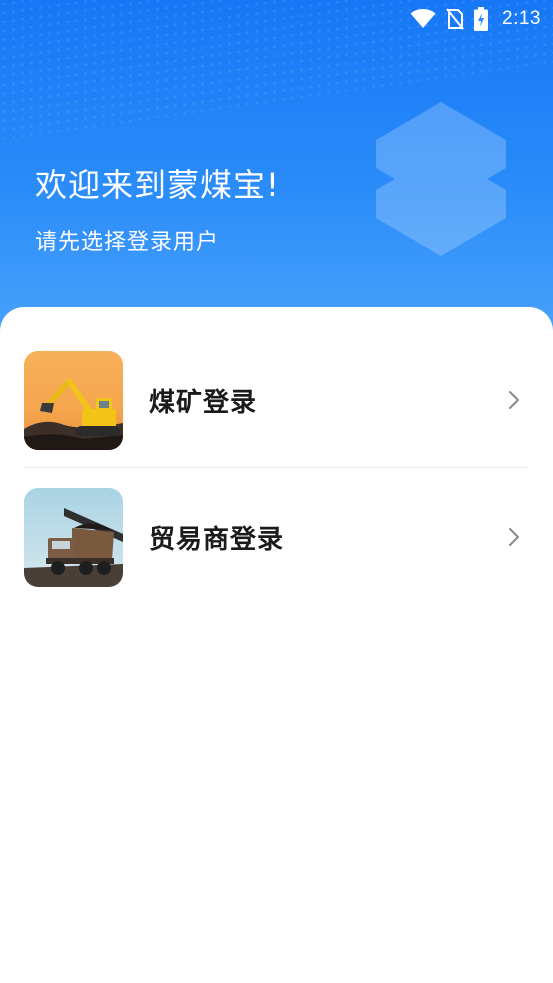 Image resolution: width=553 pixels, height=983 pixels. What do you see at coordinates (73, 537) in the screenshot?
I see `coal-truck-image` at bounding box center [73, 537].